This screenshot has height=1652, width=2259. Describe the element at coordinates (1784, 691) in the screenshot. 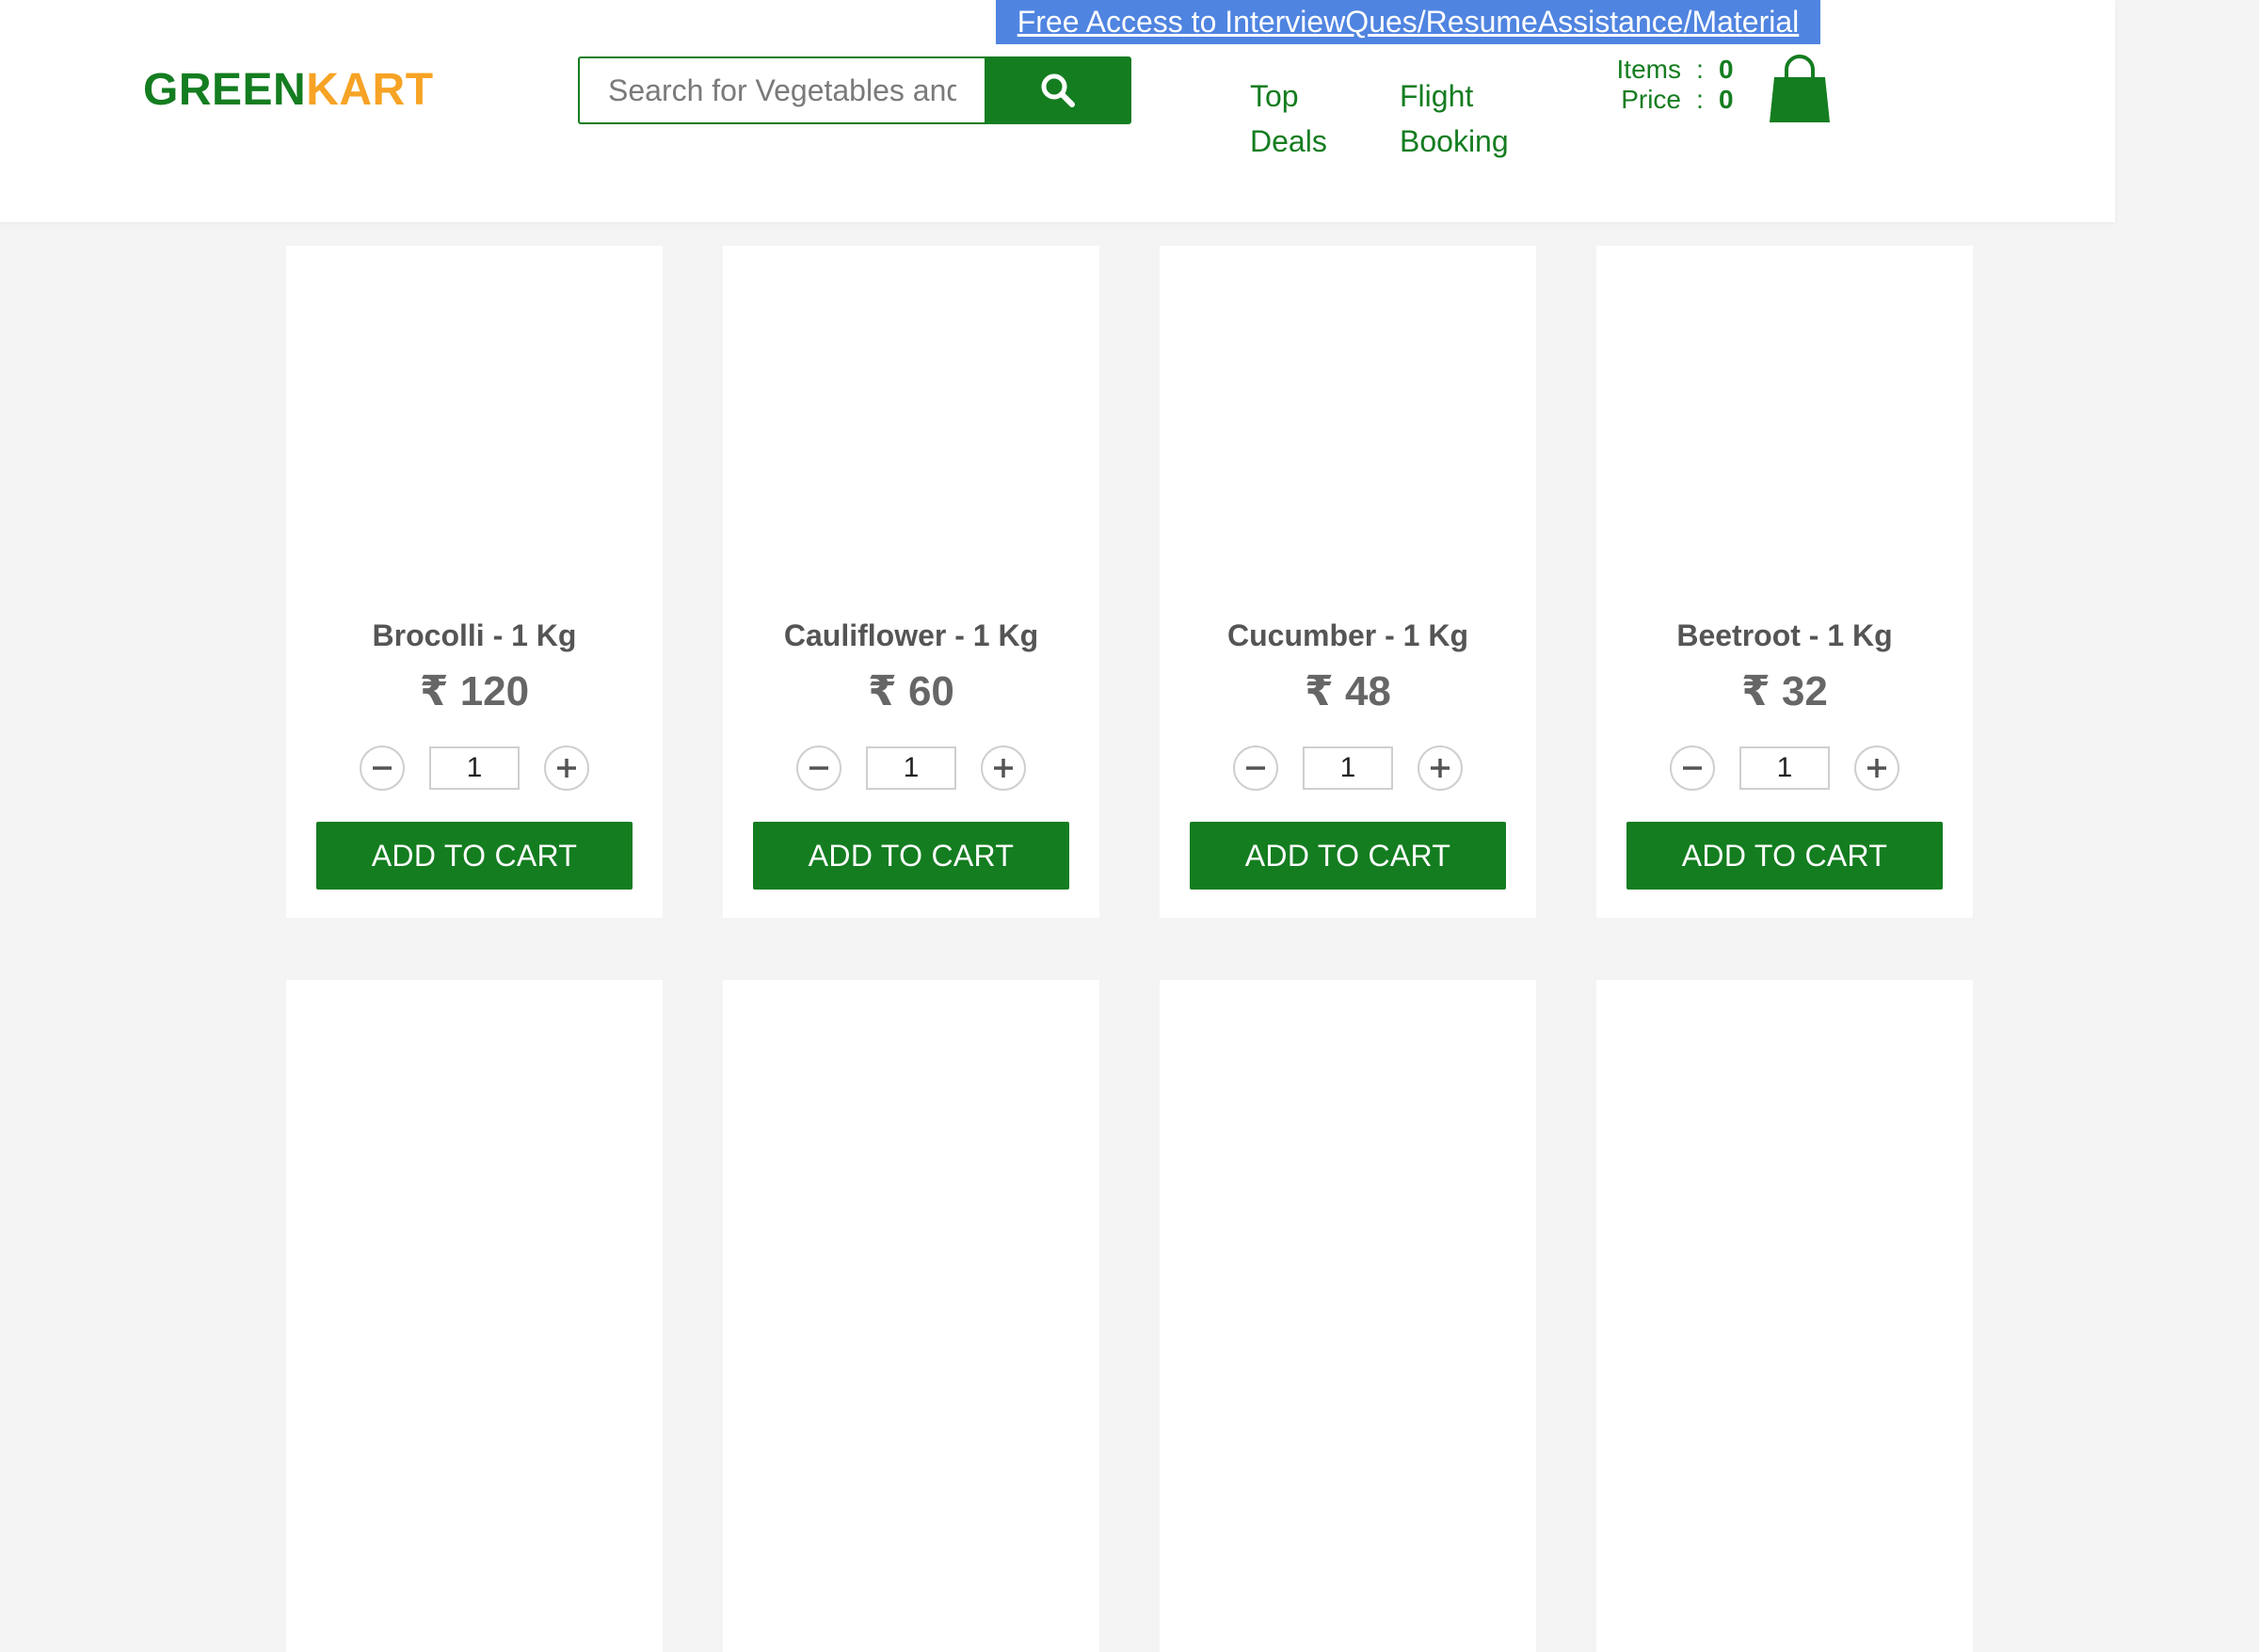

I see `product-price: ₹ 32` at that location.